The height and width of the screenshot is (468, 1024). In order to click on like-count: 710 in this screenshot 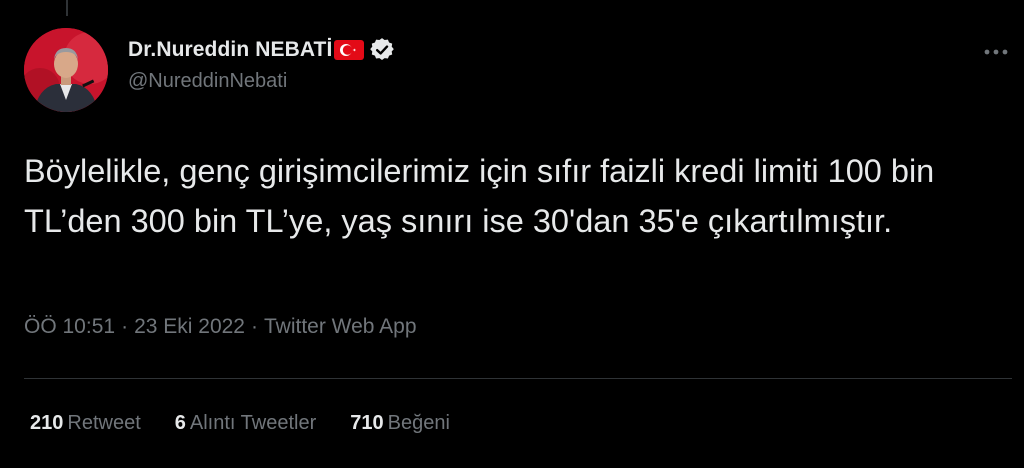, I will do `click(367, 423)`.